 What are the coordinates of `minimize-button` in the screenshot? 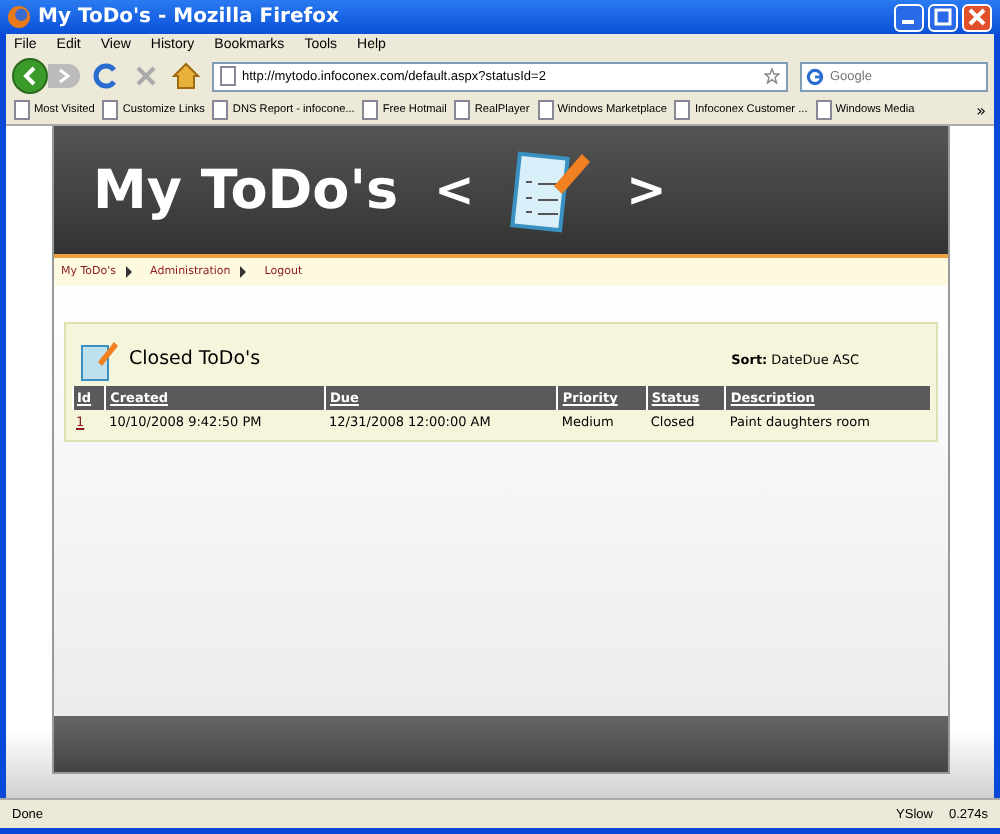 It's located at (909, 17).